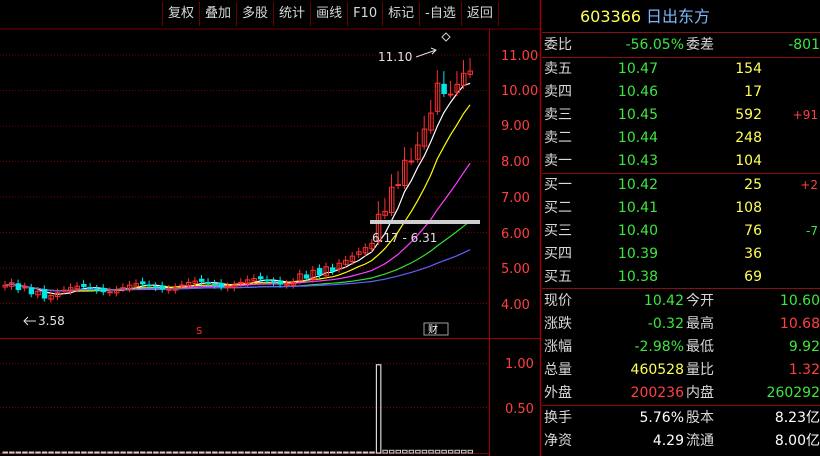 The height and width of the screenshot is (456, 820). Describe the element at coordinates (558, 208) in the screenshot. I see `bid-level-label: 买二` at that location.